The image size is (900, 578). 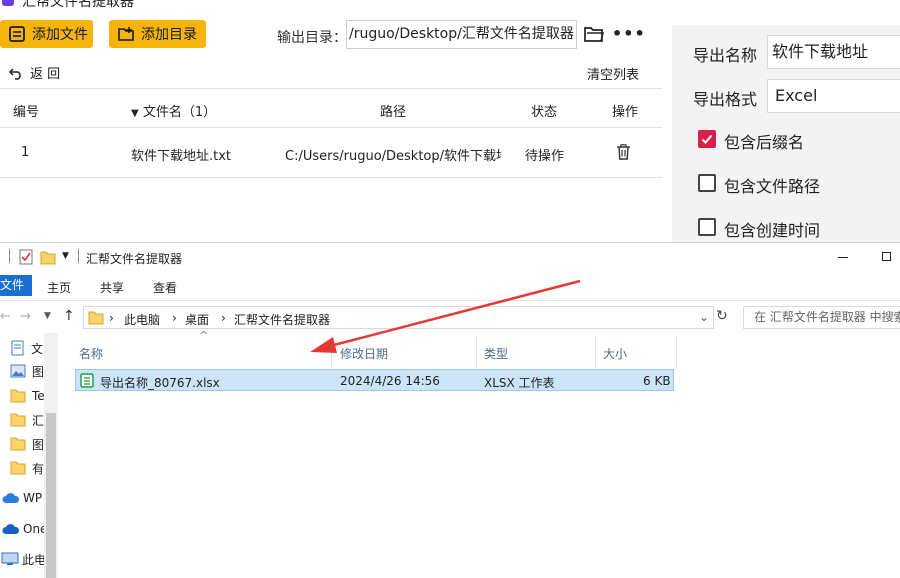 I want to click on annotation-arrow-icon, so click(x=445, y=316).